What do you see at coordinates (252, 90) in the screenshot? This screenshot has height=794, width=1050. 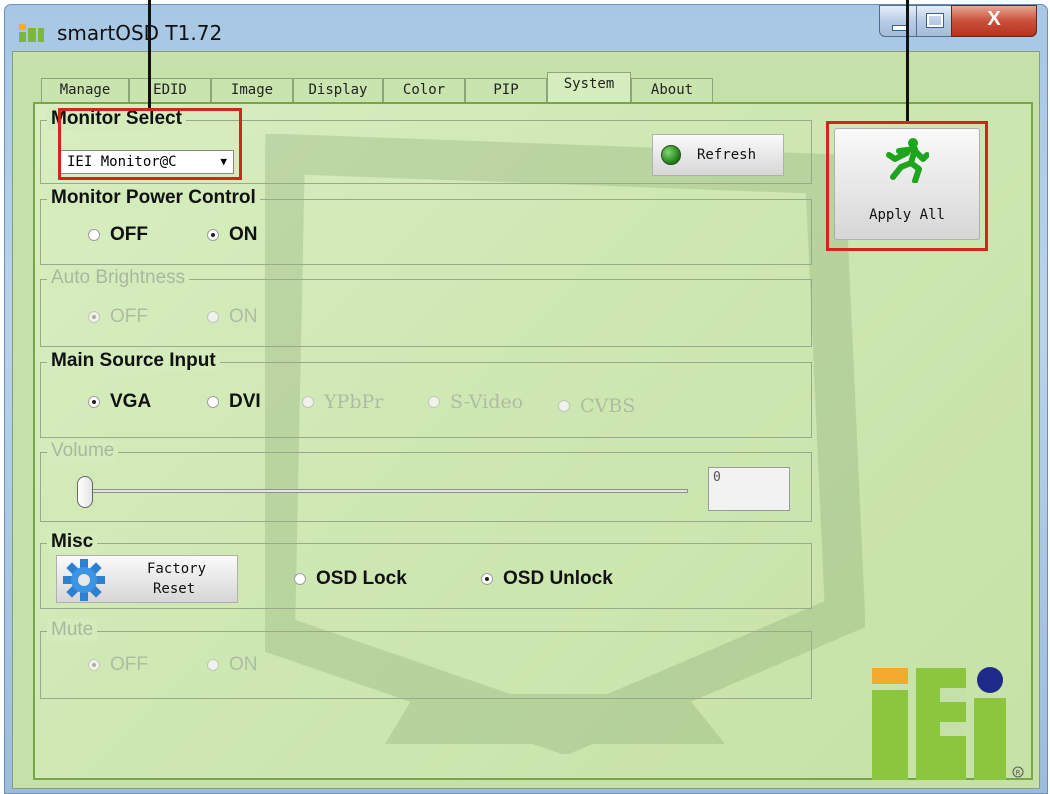 I see `tab-image: Image` at bounding box center [252, 90].